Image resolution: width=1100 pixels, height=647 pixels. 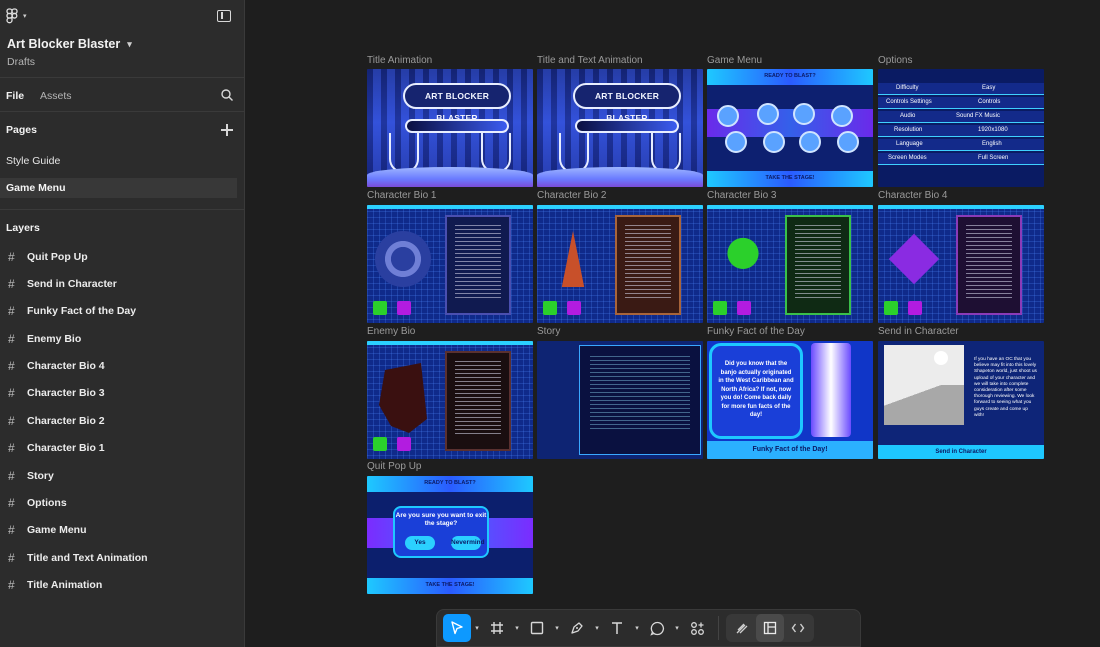 What do you see at coordinates (120, 530) in the screenshot?
I see `layer-item: # Game Menu` at bounding box center [120, 530].